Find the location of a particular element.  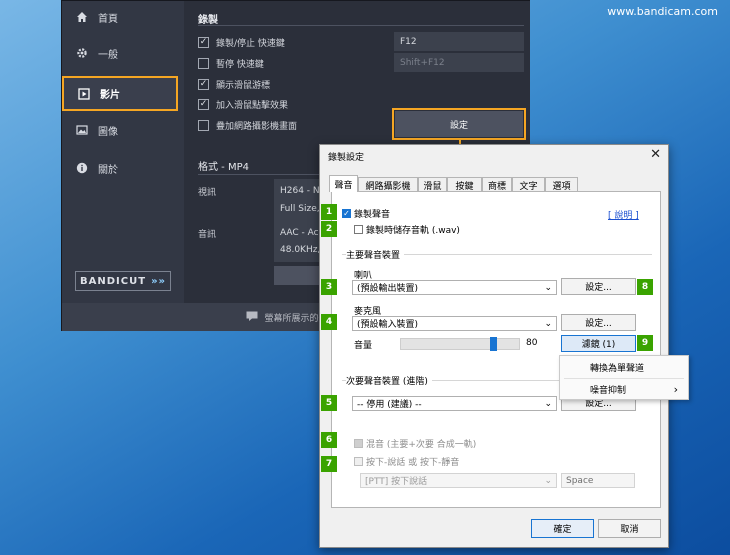

video-label: 視訊 is located at coordinates (207, 193).